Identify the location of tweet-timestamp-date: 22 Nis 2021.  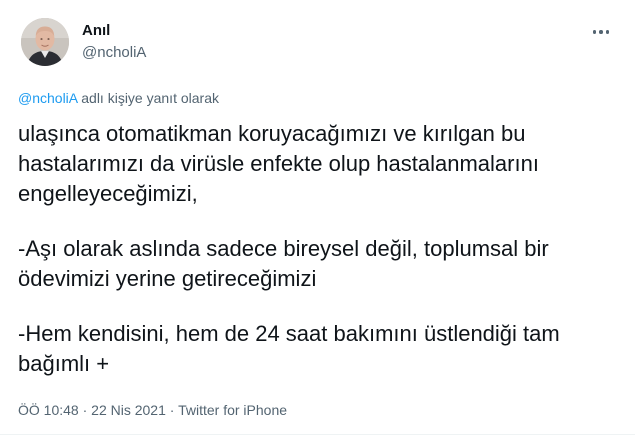
(128, 410).